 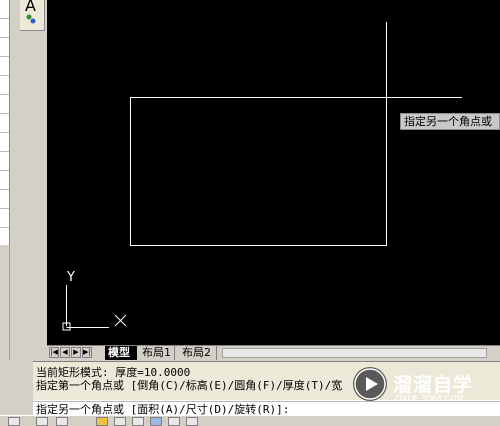 What do you see at coordinates (121, 353) in the screenshot?
I see `tab-model: 模型` at bounding box center [121, 353].